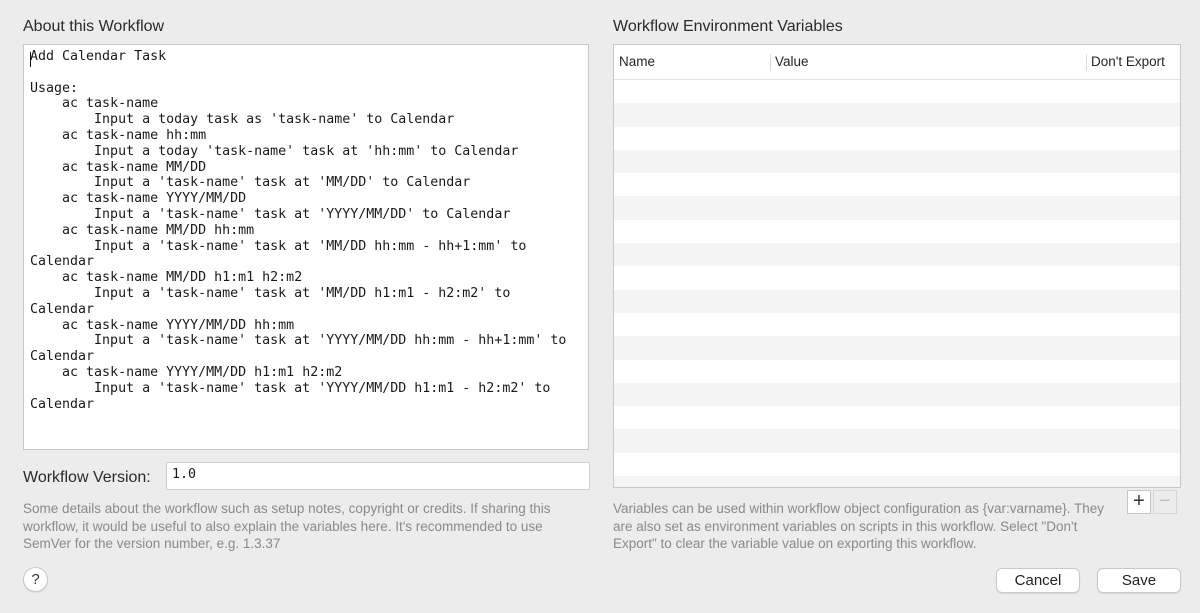  Describe the element at coordinates (1038, 580) in the screenshot. I see `cancel-button: Cancel` at that location.